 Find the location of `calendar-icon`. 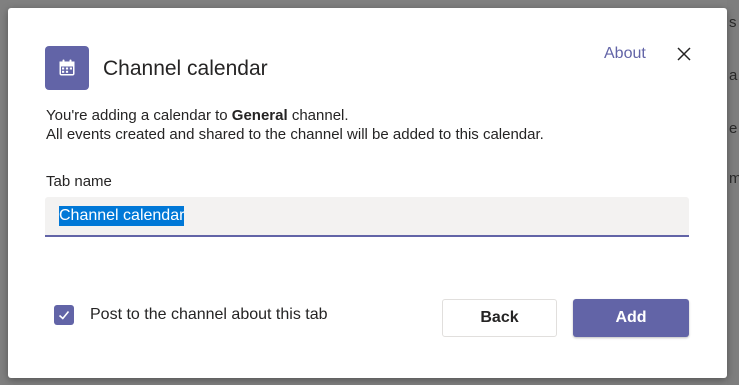

calendar-icon is located at coordinates (67, 67).